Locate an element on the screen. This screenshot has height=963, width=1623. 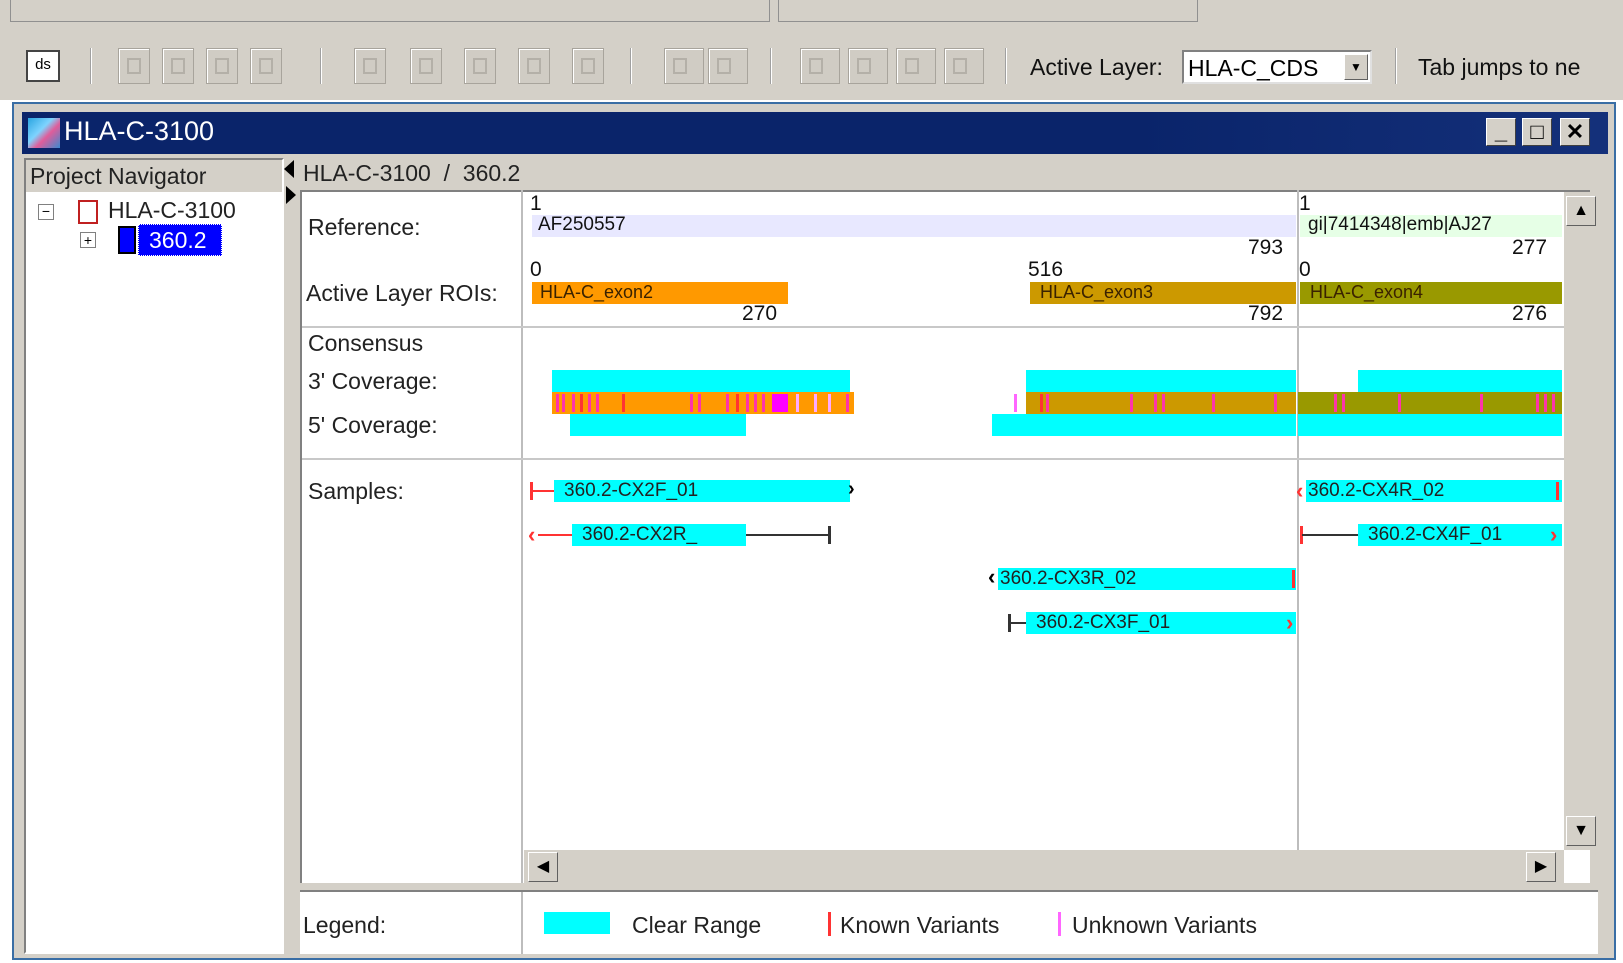
sample-cx3r-02: 360.2-CX3R_02 is located at coordinates (1147, 579).